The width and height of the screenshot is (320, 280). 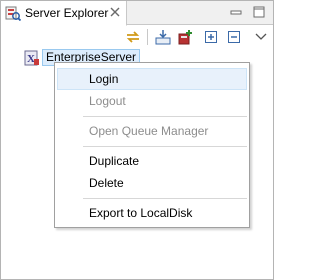 What do you see at coordinates (133, 37) in the screenshot?
I see `sync-icon` at bounding box center [133, 37].